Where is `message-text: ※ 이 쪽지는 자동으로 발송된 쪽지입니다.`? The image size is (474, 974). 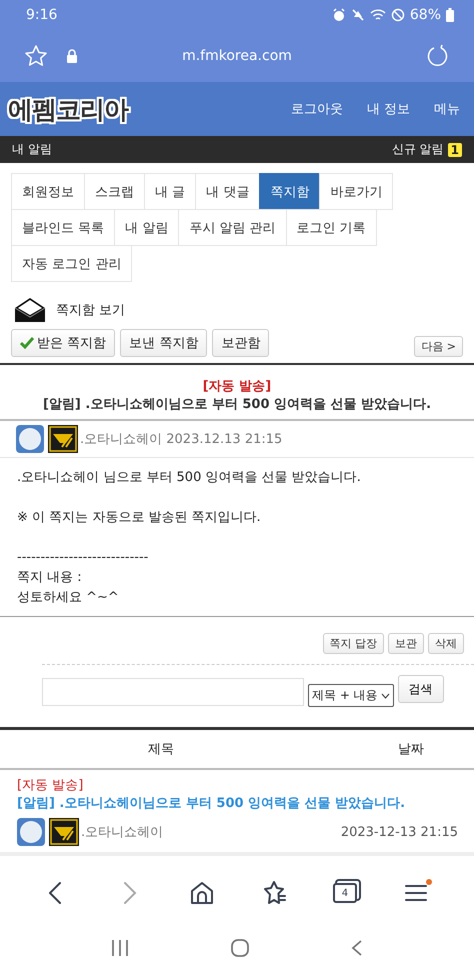 message-text: ※ 이 쪽지는 자동으로 발송된 쪽지입니다. is located at coordinates (139, 518).